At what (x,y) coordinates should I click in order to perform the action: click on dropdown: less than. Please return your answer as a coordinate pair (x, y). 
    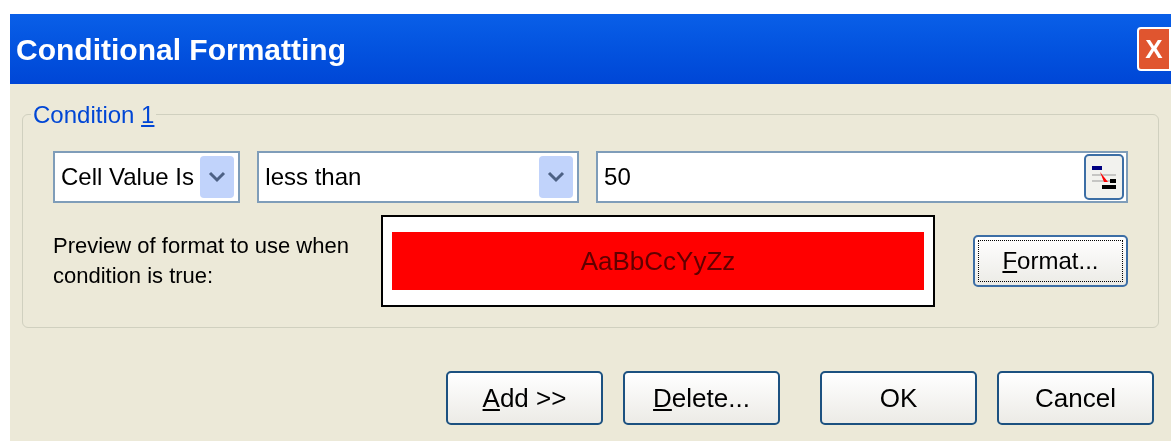
    Looking at the image, I should click on (418, 177).